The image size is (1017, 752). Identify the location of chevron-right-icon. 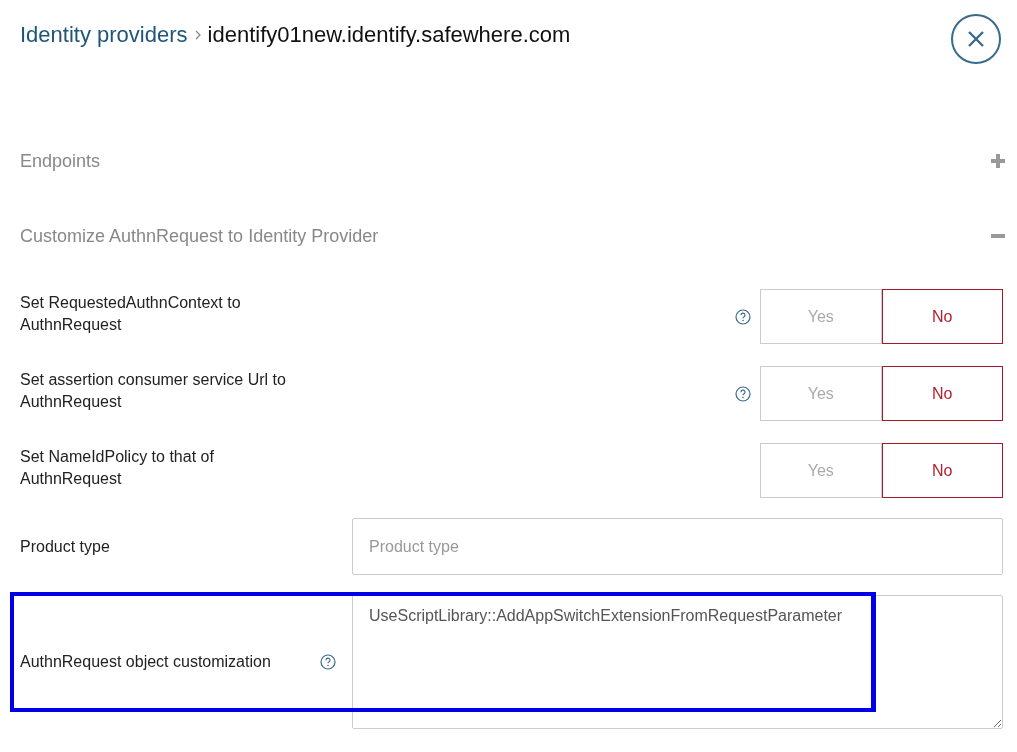
(197, 34).